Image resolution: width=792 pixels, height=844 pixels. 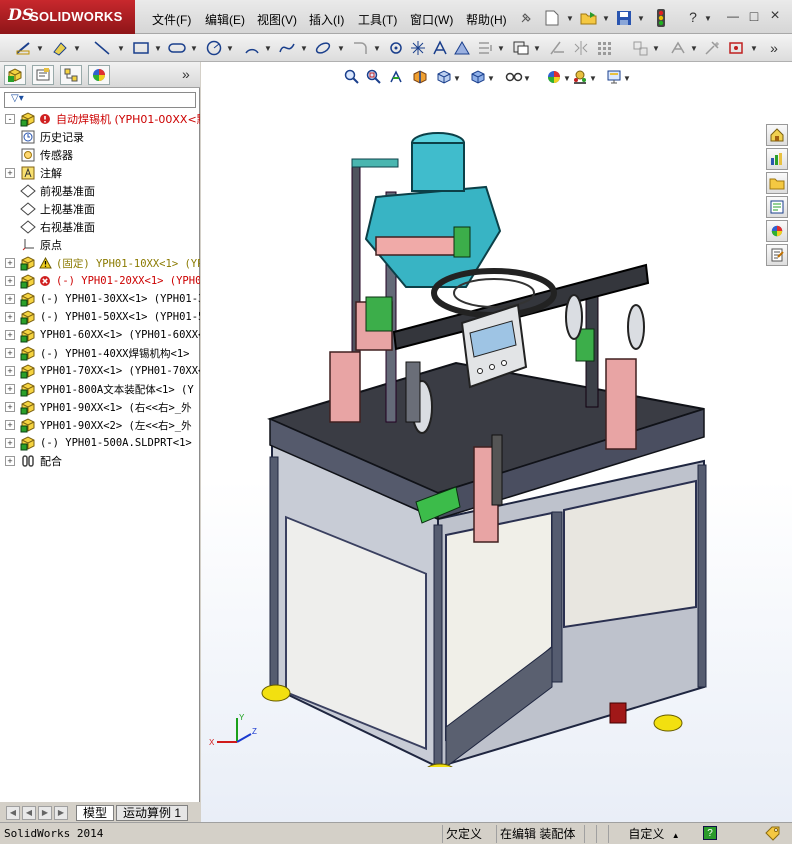 I want to click on tree-filter-field: ▽▾, so click(x=100, y=100).